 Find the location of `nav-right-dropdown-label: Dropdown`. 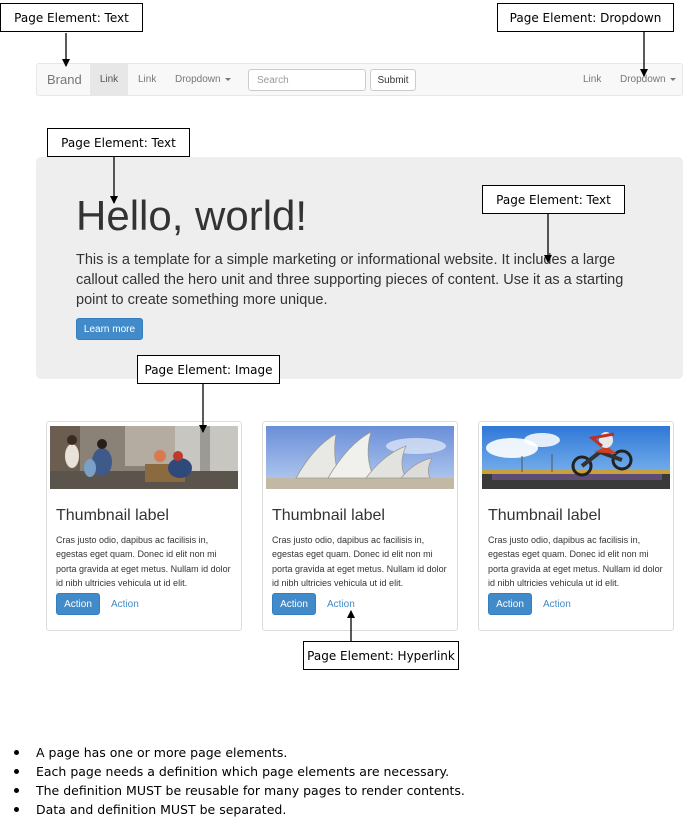

nav-right-dropdown-label: Dropdown is located at coordinates (643, 79).